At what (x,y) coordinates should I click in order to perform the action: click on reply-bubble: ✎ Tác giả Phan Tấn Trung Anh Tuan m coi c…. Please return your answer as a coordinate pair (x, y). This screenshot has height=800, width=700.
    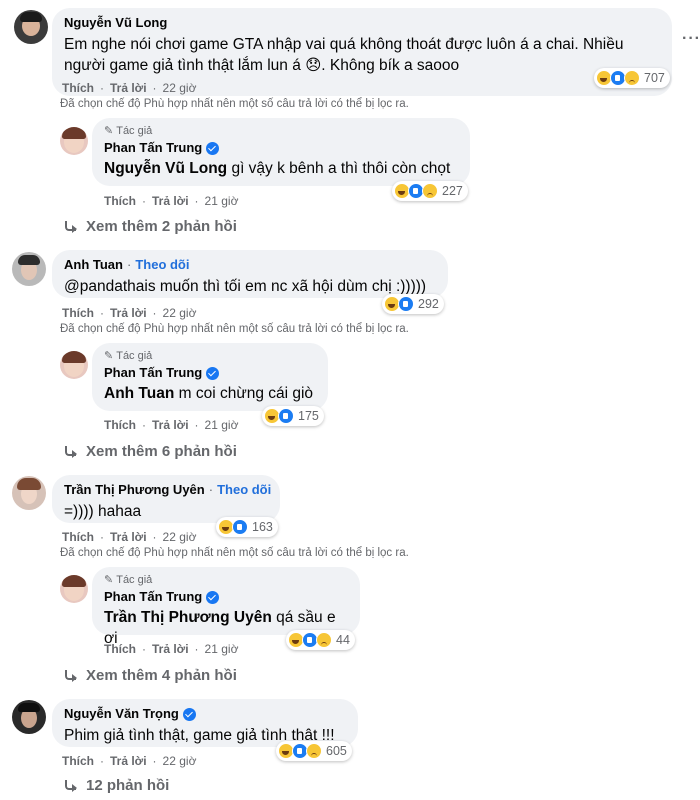
    Looking at the image, I should click on (210, 377).